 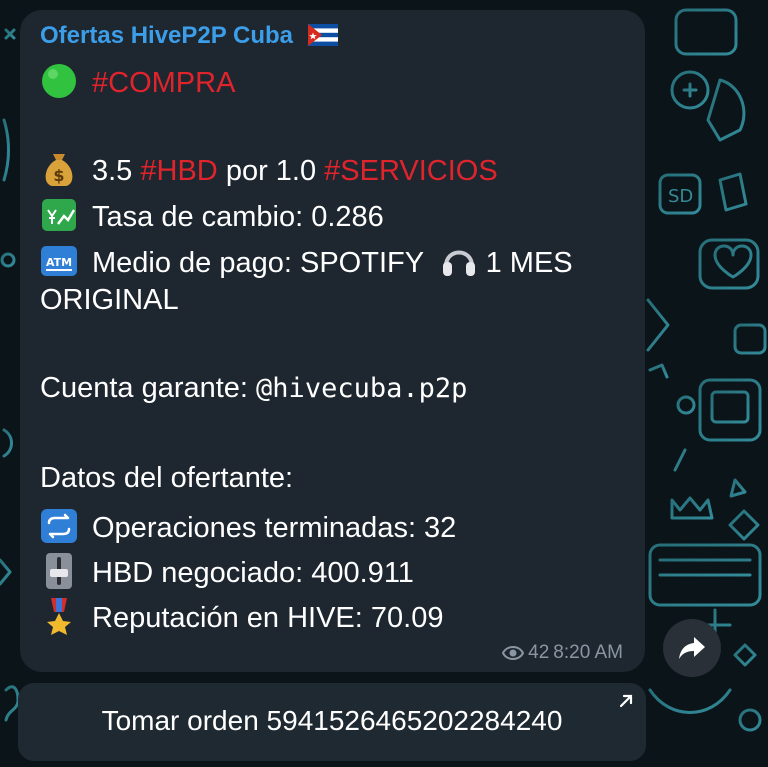 What do you see at coordinates (144, 388) in the screenshot?
I see `escrow-label: Cuenta garante:` at bounding box center [144, 388].